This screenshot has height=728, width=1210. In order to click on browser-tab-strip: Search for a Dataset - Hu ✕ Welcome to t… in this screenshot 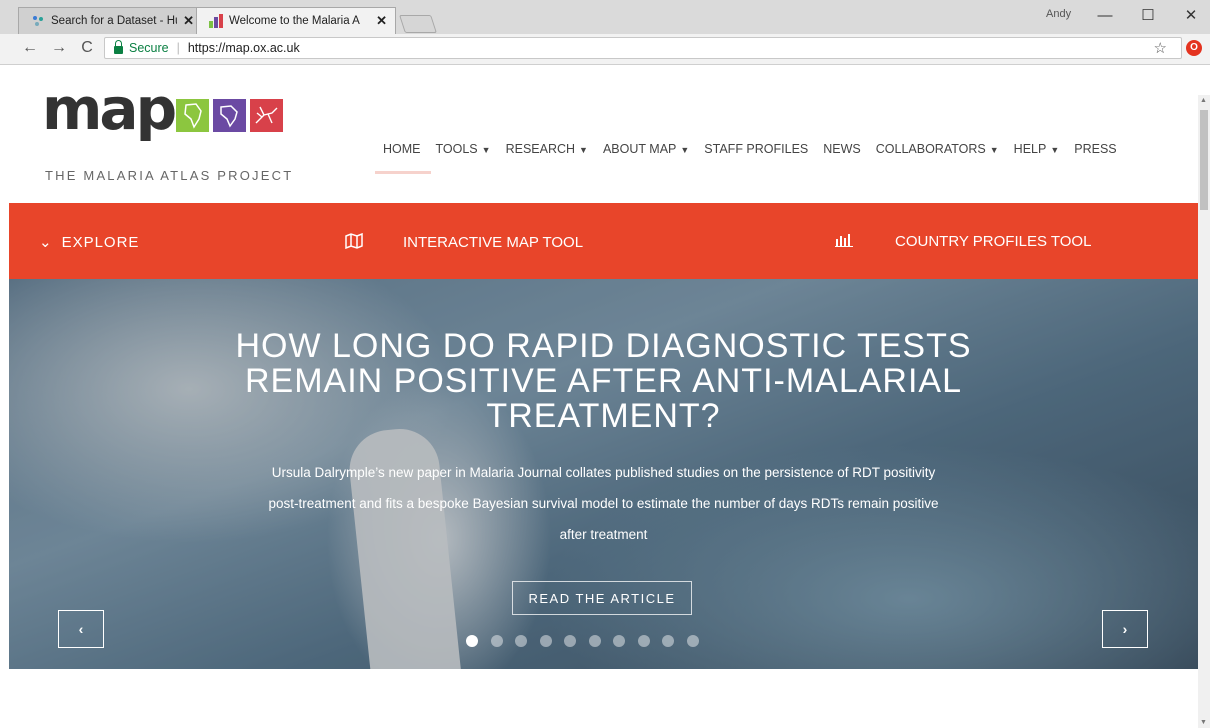, I will do `click(605, 17)`.